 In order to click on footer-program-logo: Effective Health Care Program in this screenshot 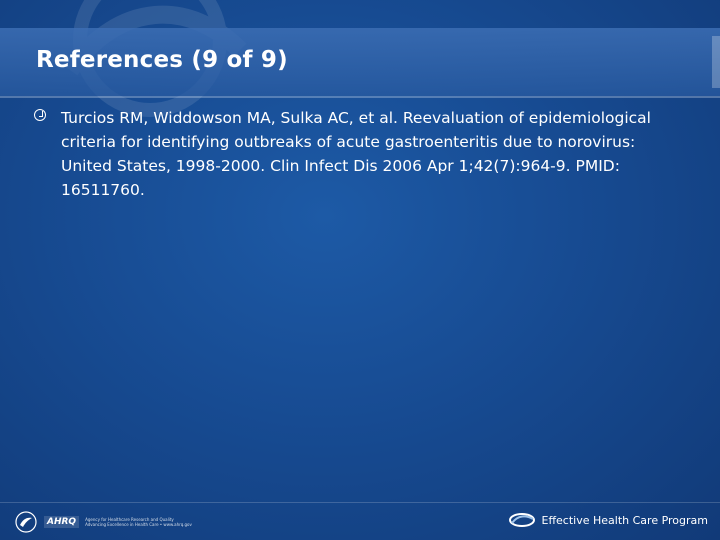, I will do `click(608, 520)`.